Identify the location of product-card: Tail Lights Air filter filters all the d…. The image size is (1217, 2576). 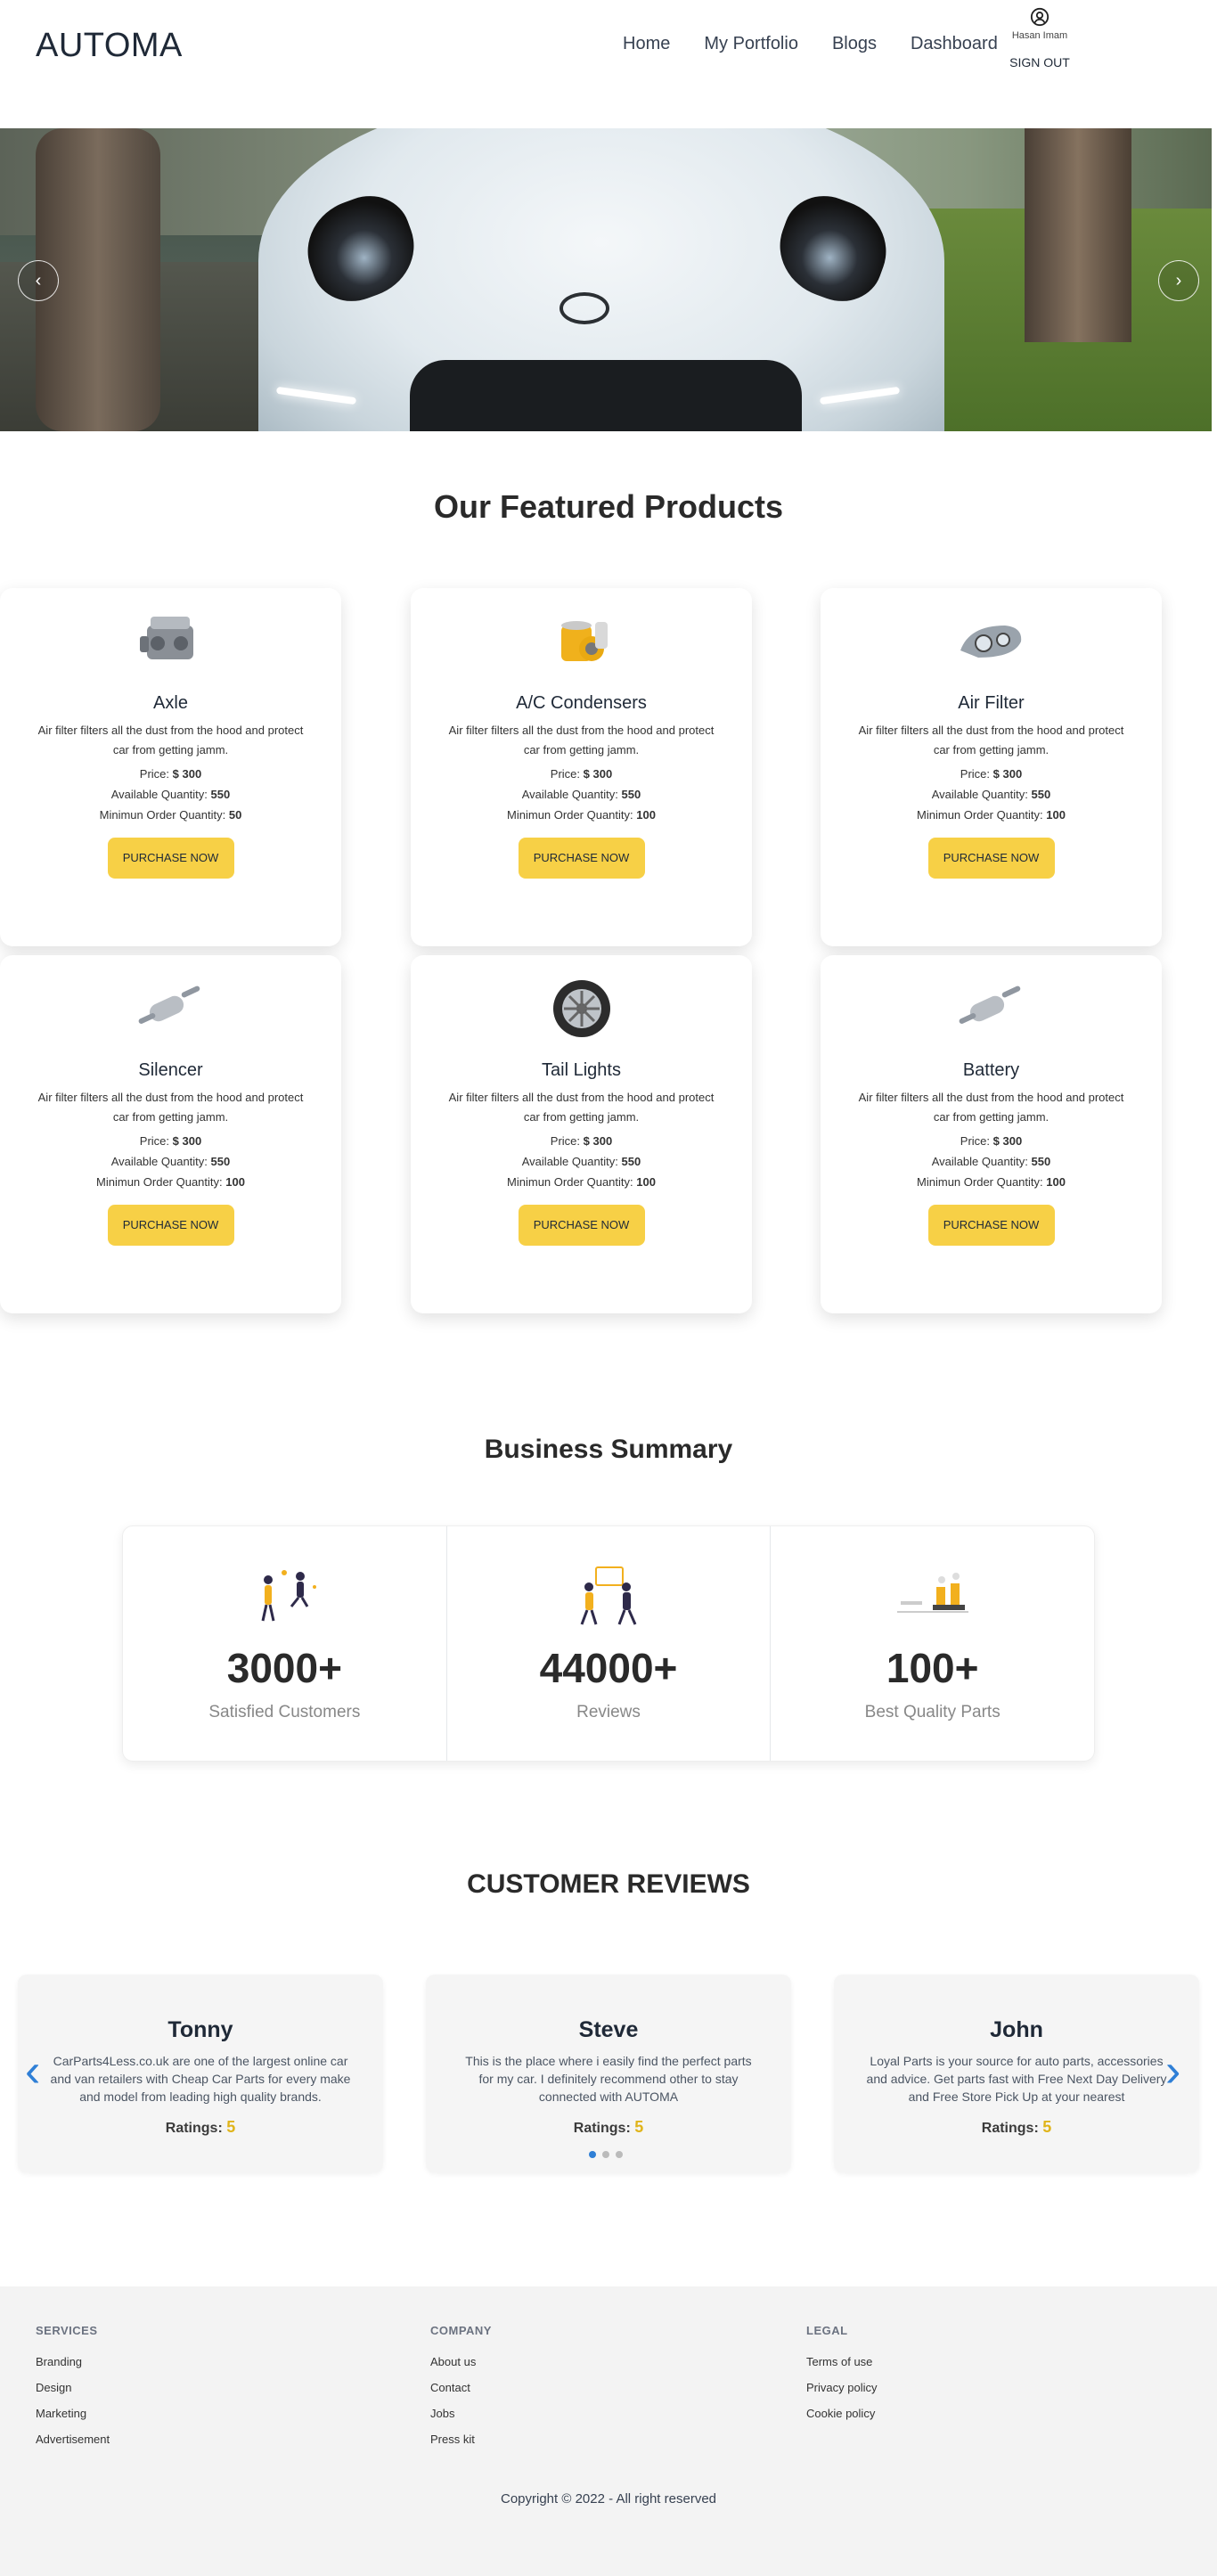
(582, 1134).